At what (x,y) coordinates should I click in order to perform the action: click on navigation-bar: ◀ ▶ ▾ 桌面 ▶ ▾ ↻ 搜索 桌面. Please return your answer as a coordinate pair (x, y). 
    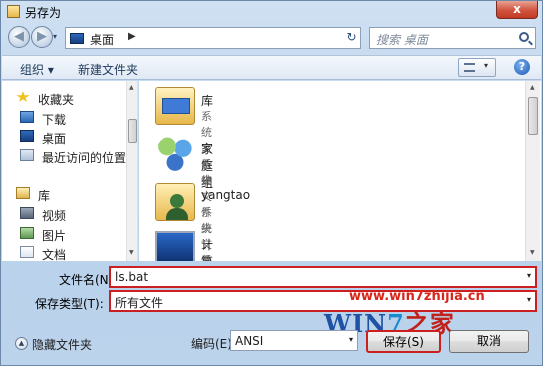
    Looking at the image, I should click on (271, 38).